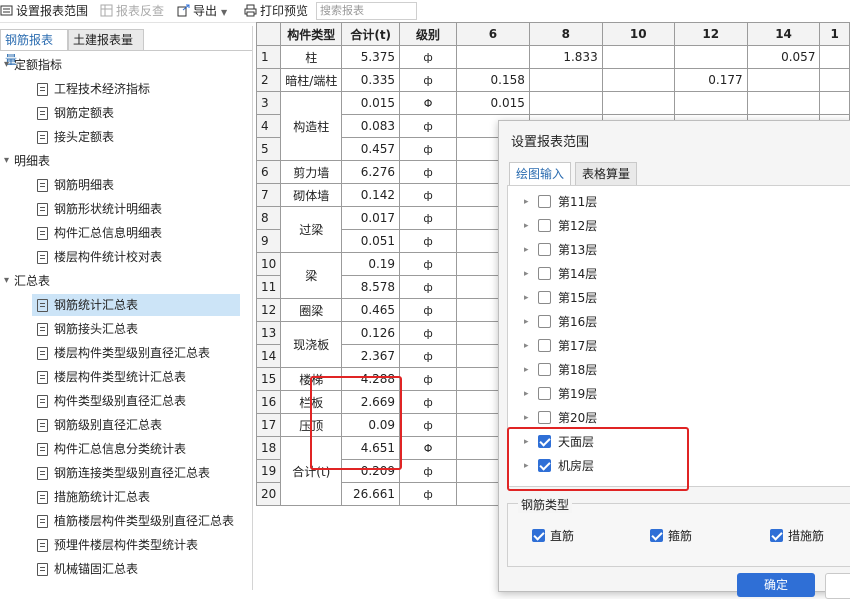  Describe the element at coordinates (268, 57) in the screenshot. I see `row-number: 1` at that location.